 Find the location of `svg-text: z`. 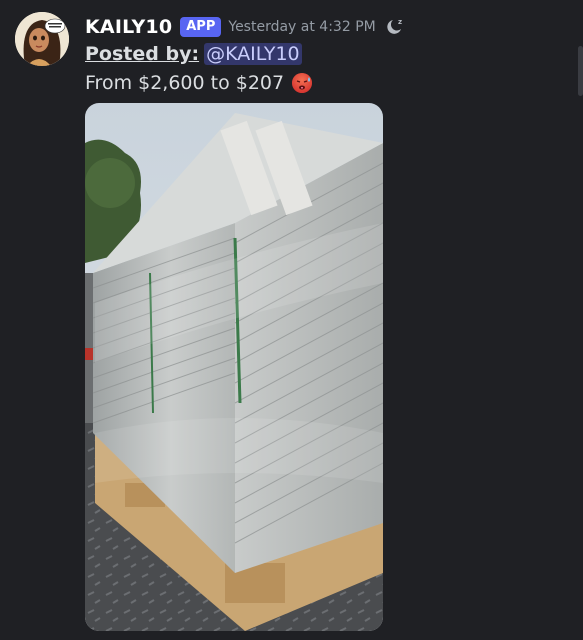

svg-text: z is located at coordinates (400, 22).